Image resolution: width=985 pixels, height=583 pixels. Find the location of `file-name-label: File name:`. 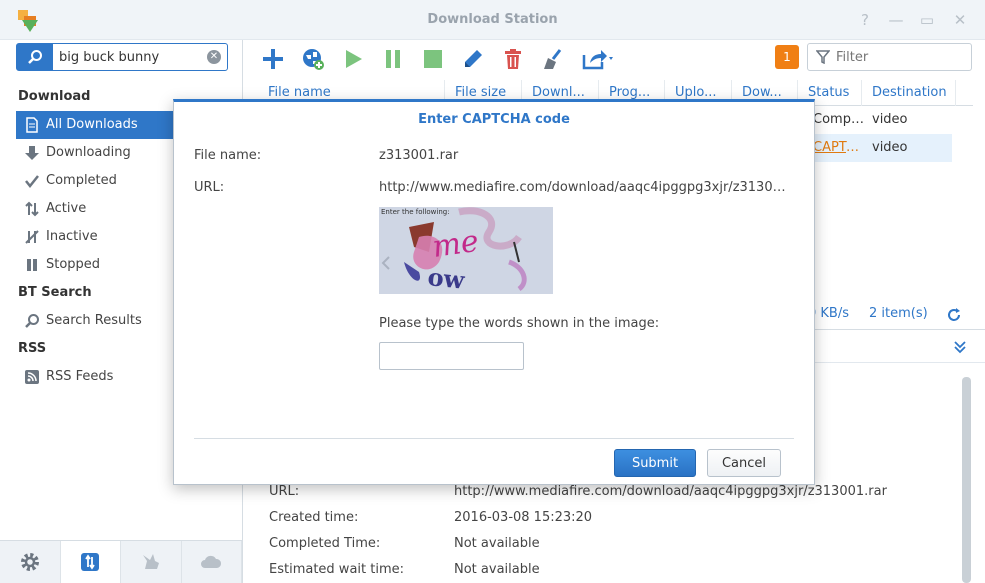

file-name-label: File name: is located at coordinates (228, 155).